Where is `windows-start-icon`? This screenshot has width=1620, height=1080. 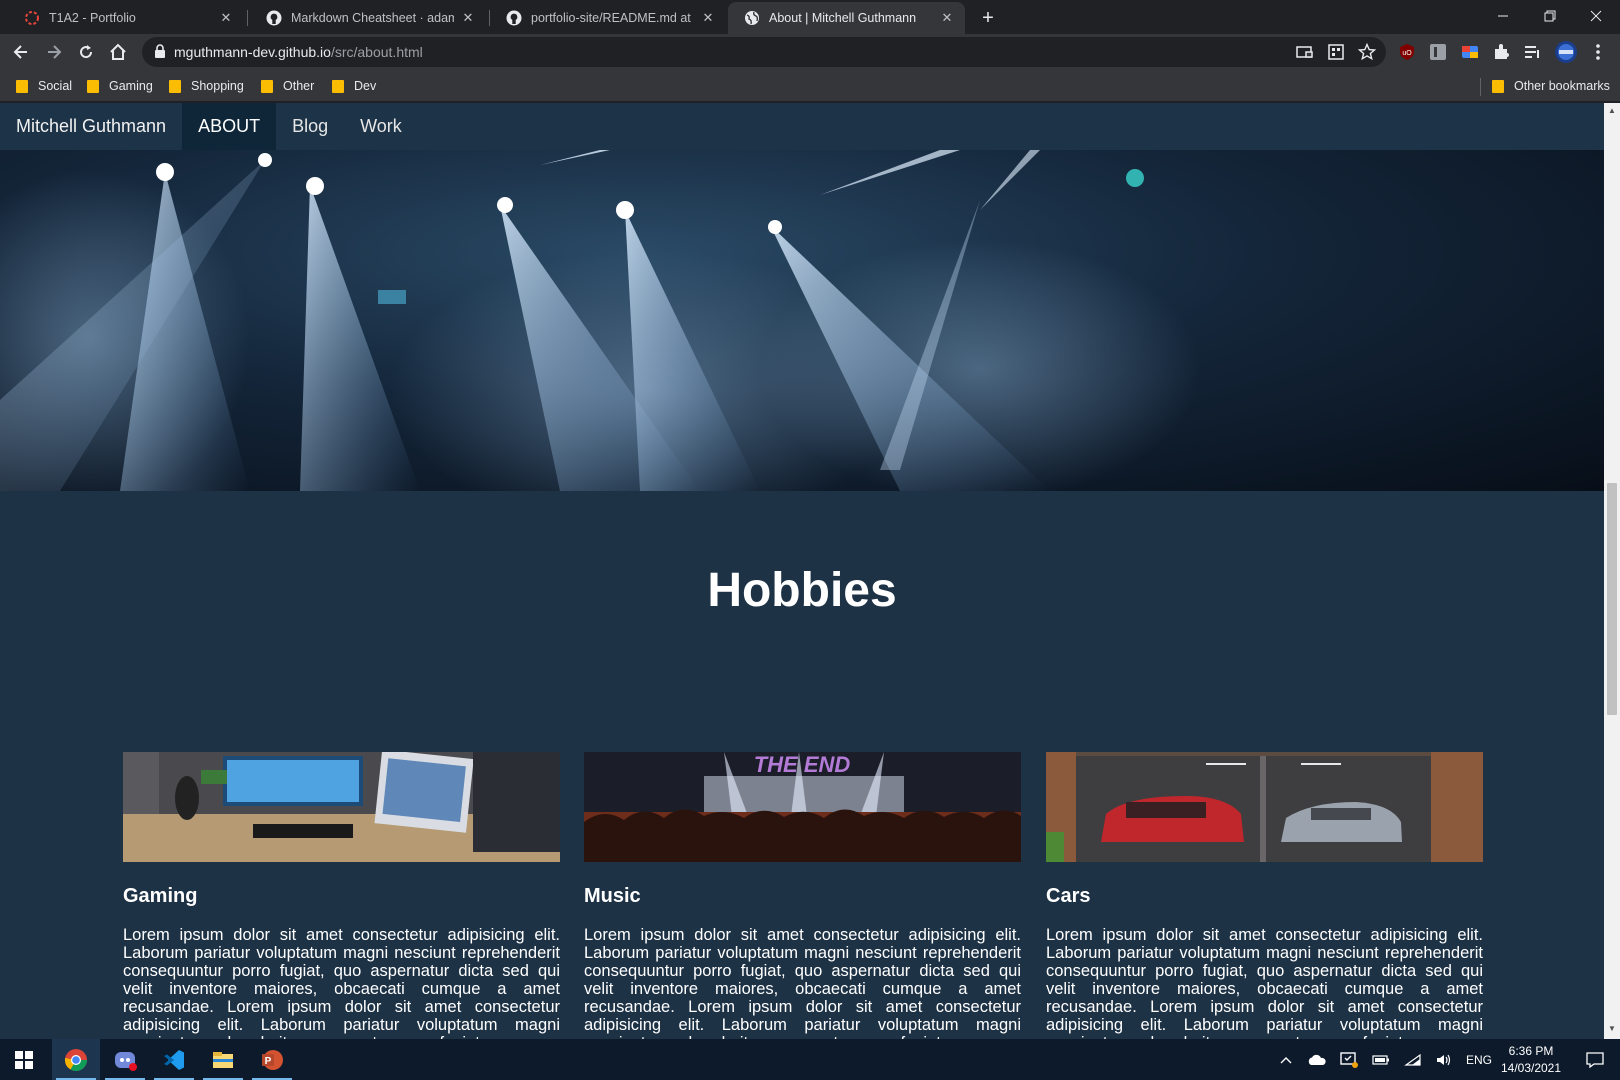 windows-start-icon is located at coordinates (24, 1059).